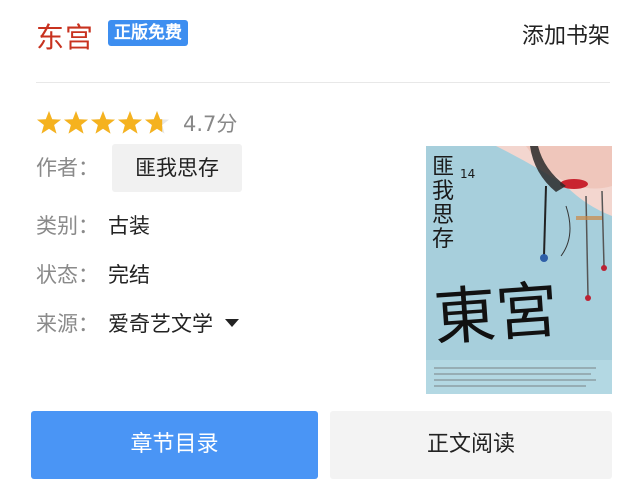 The height and width of the screenshot is (483, 640). Describe the element at coordinates (129, 275) in the screenshot. I see `status-value: 完结` at that location.